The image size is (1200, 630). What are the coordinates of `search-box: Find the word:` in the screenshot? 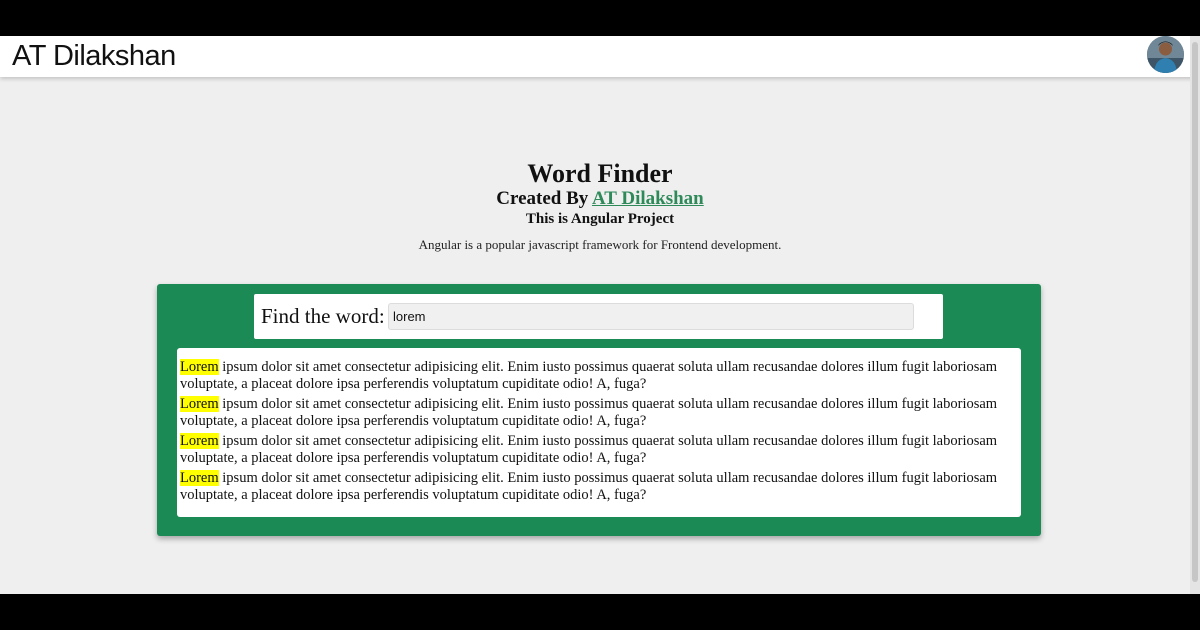 It's located at (598, 316).